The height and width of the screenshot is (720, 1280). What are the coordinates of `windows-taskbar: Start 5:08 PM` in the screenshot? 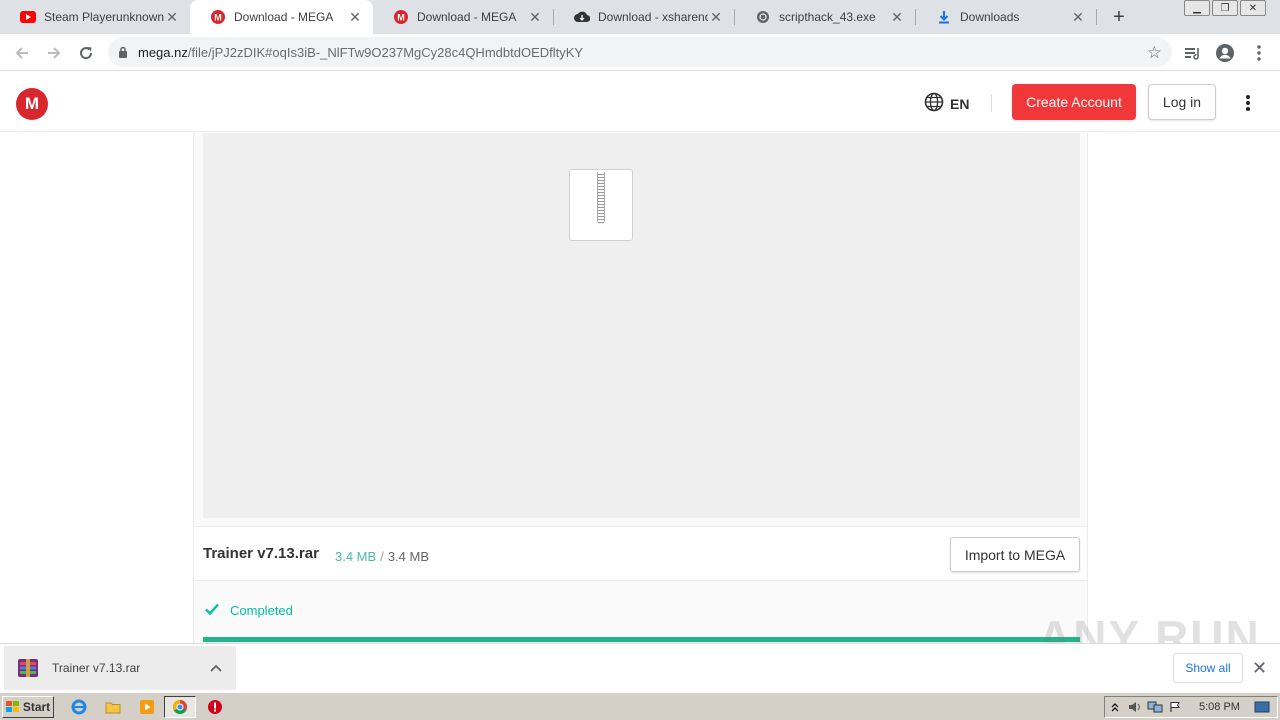 It's located at (640, 706).